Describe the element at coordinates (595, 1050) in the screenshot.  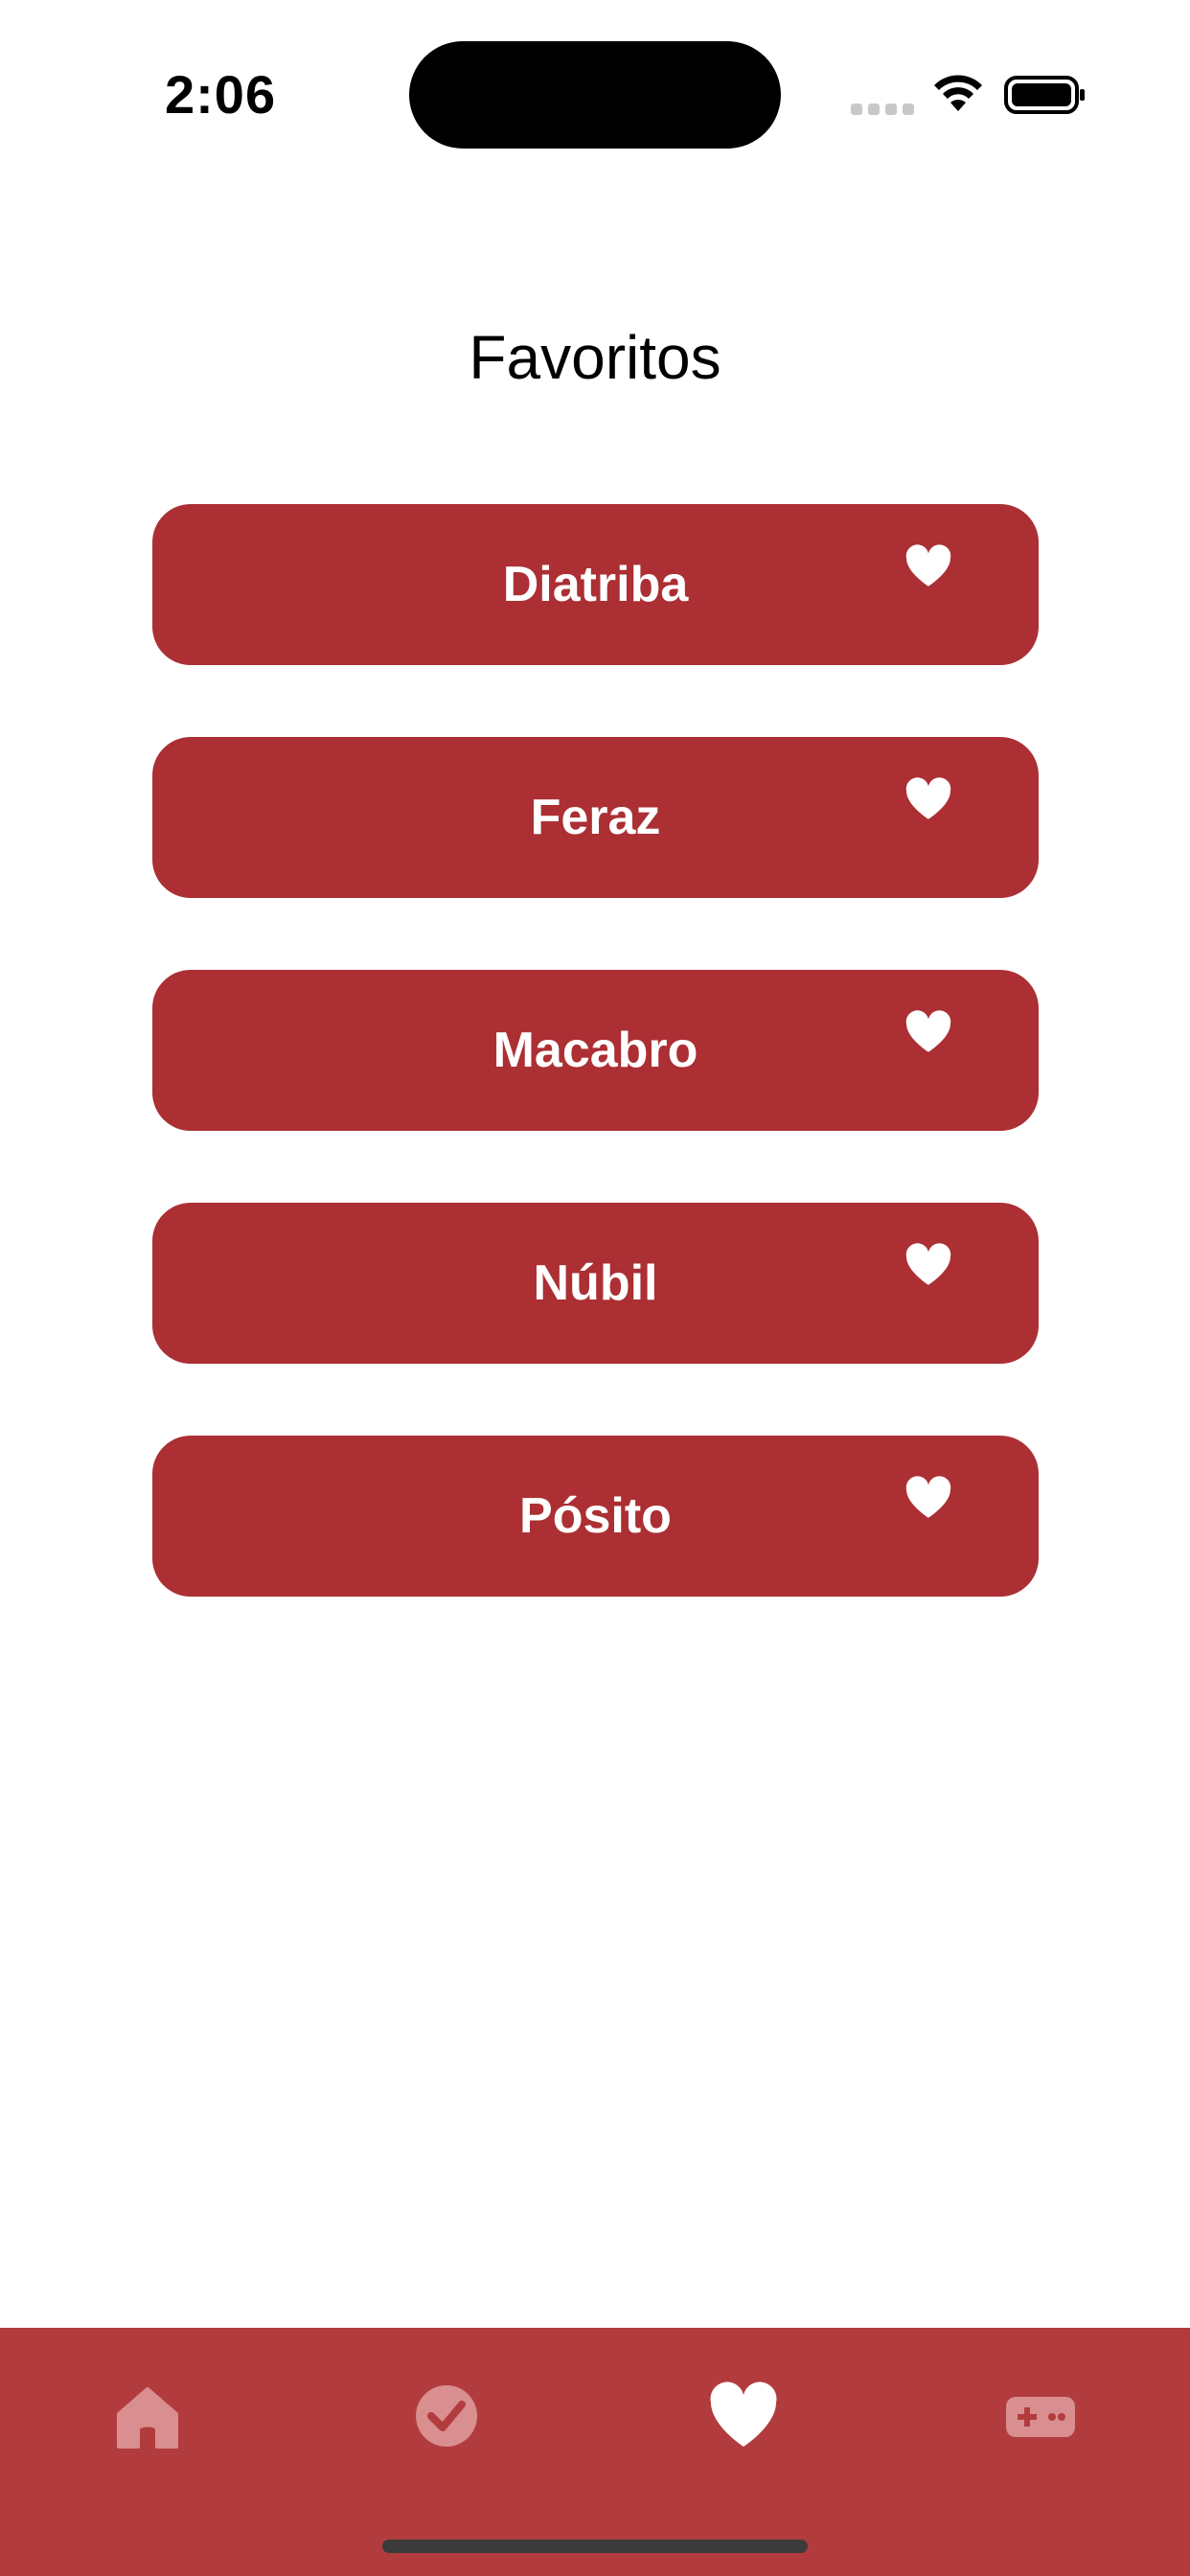
I see `favorite-card: Macabro` at that location.